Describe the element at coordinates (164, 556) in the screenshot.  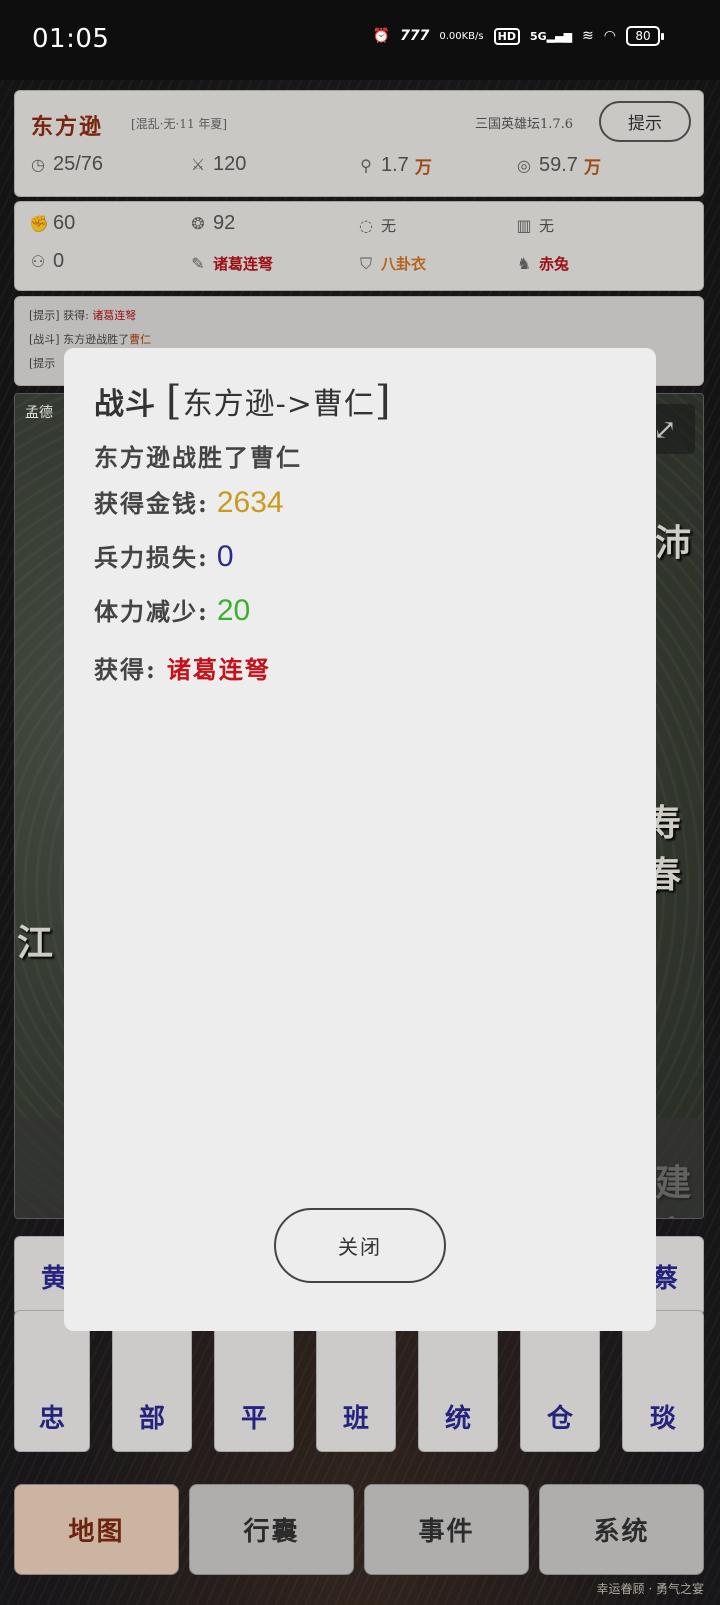
I see `troop-loss-row: 兵力损失: 0` at that location.